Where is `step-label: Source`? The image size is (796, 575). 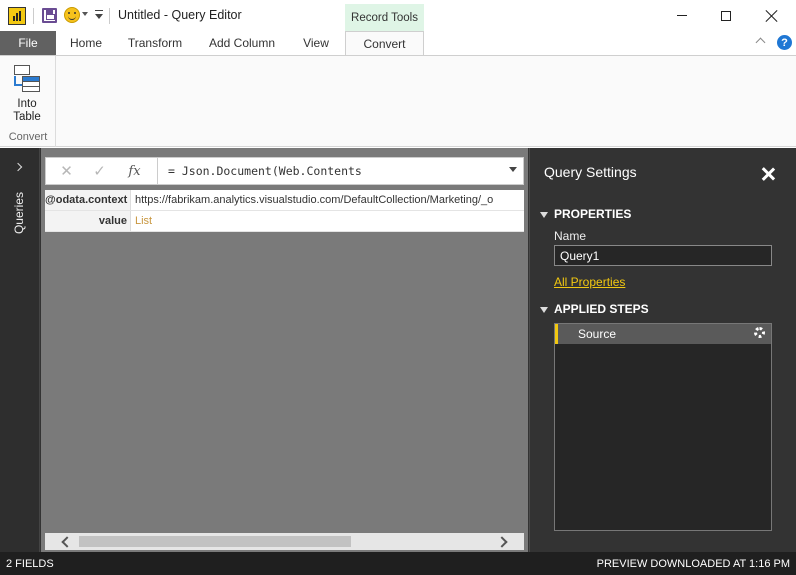
step-label: Source is located at coordinates (597, 334).